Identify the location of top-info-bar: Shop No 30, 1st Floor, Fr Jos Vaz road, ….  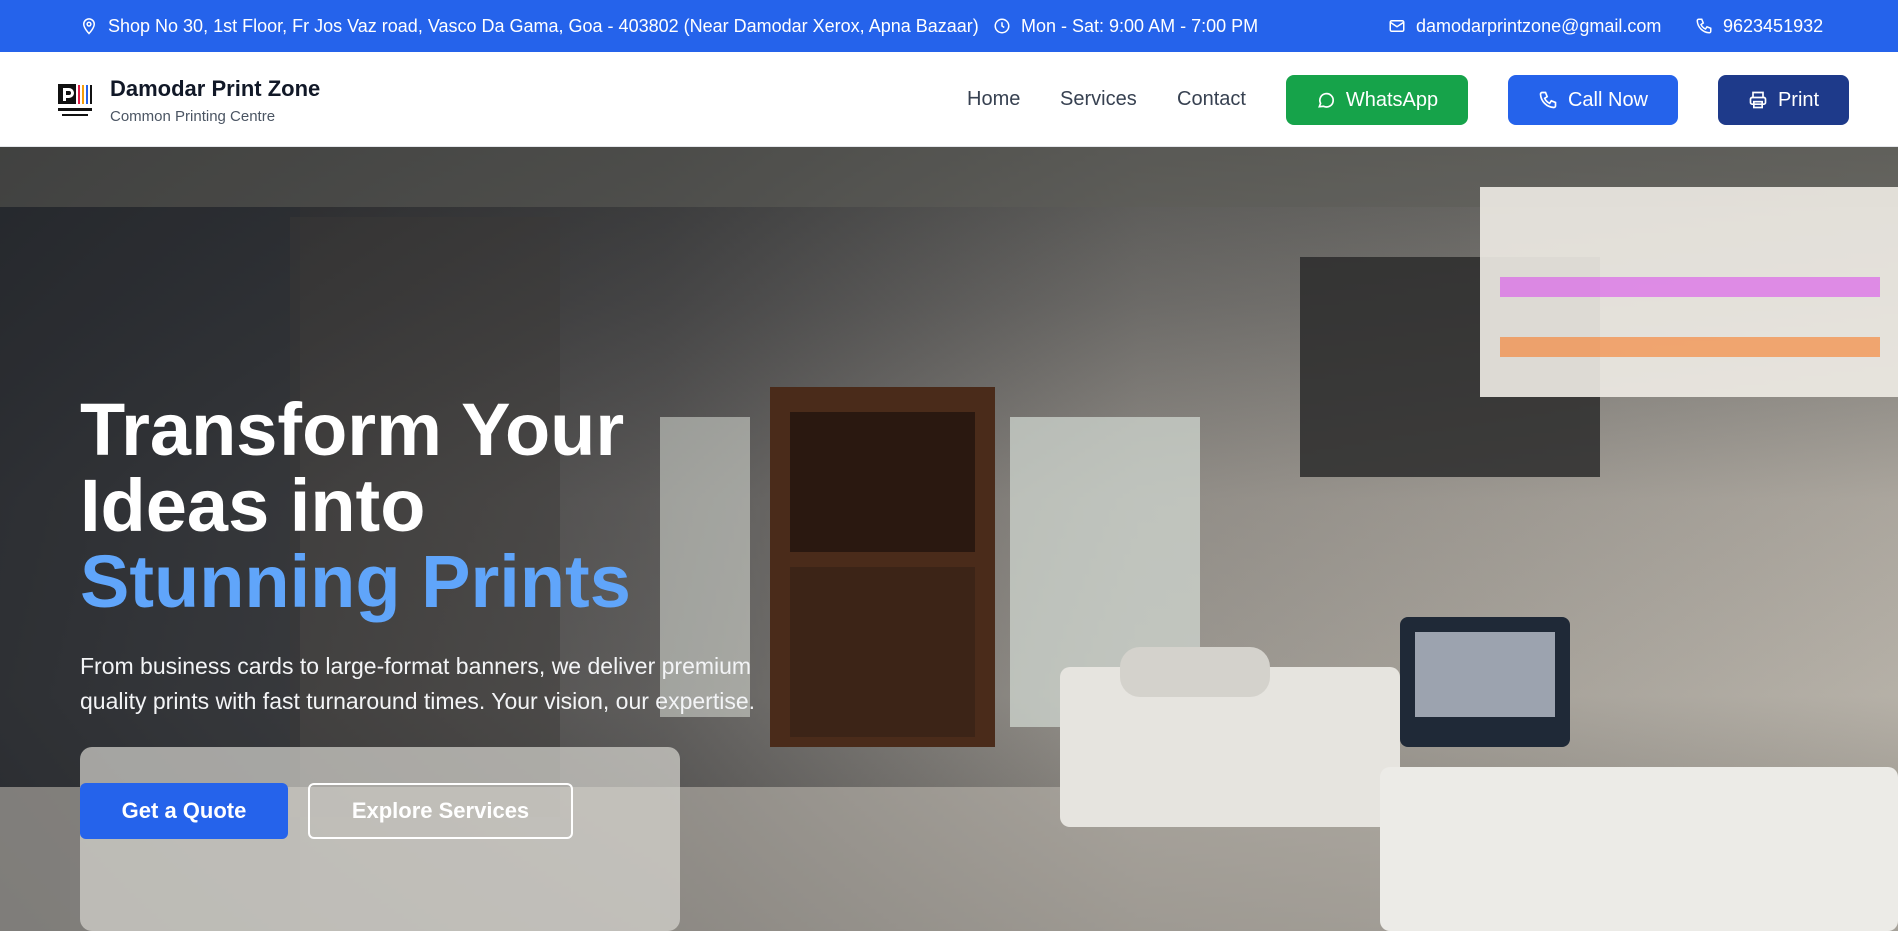
(949, 26).